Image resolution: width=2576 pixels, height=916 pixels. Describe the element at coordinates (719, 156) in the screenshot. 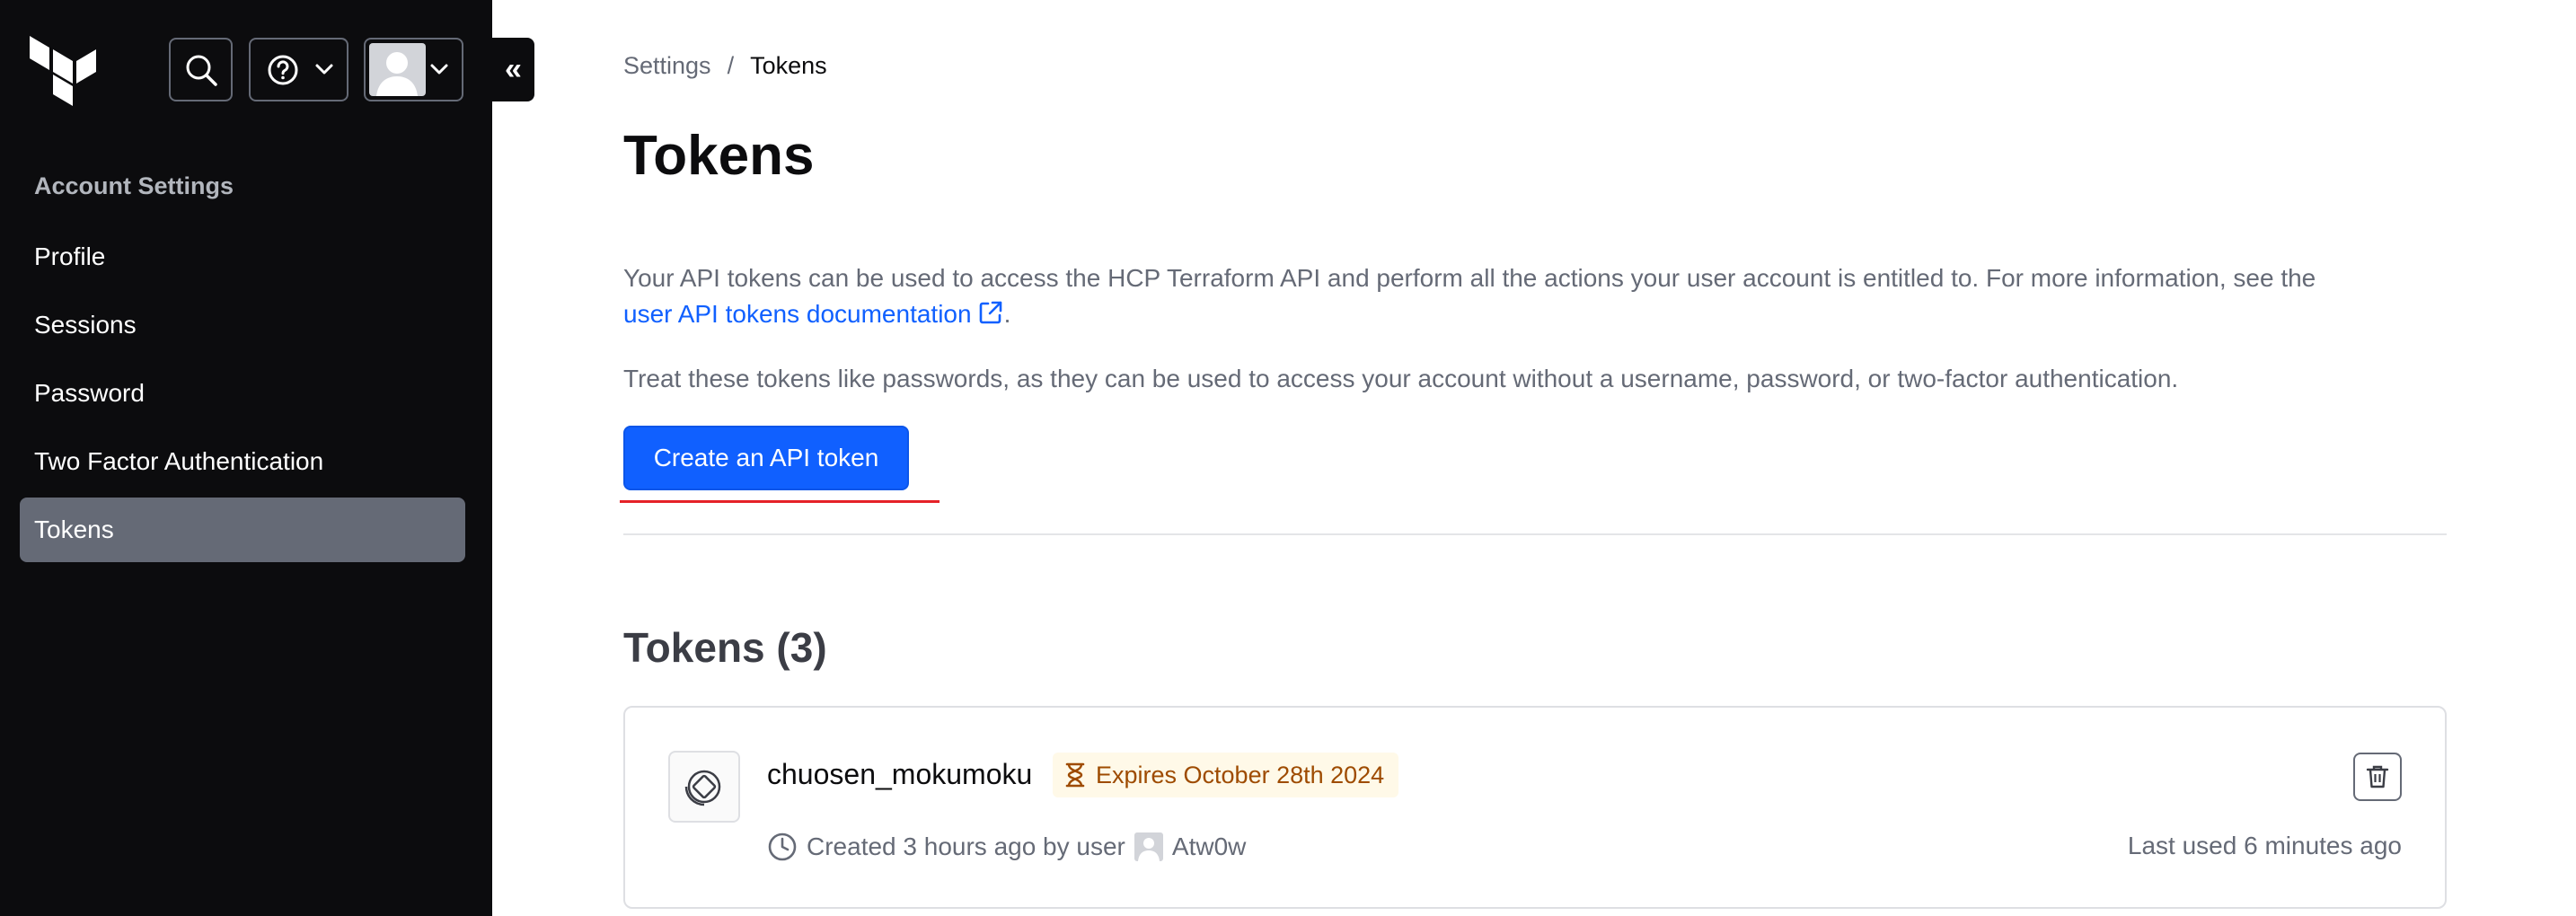

I see `page-title: Tokens` at that location.